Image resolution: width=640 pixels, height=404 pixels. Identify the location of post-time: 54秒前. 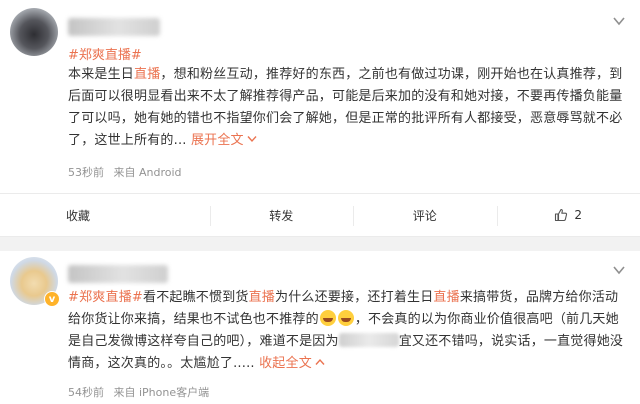
(86, 392).